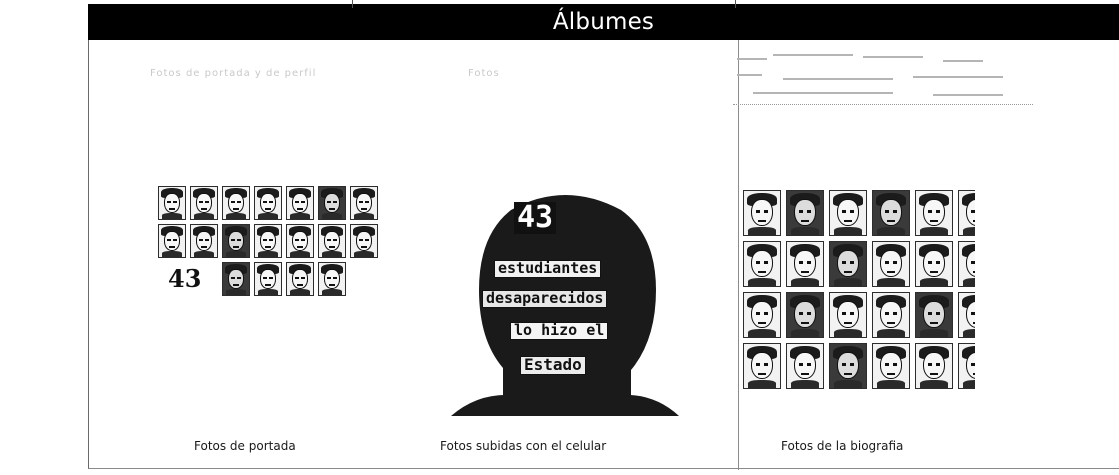  Describe the element at coordinates (548, 269) in the screenshot. I see `poster-line: estudiantes` at that location.